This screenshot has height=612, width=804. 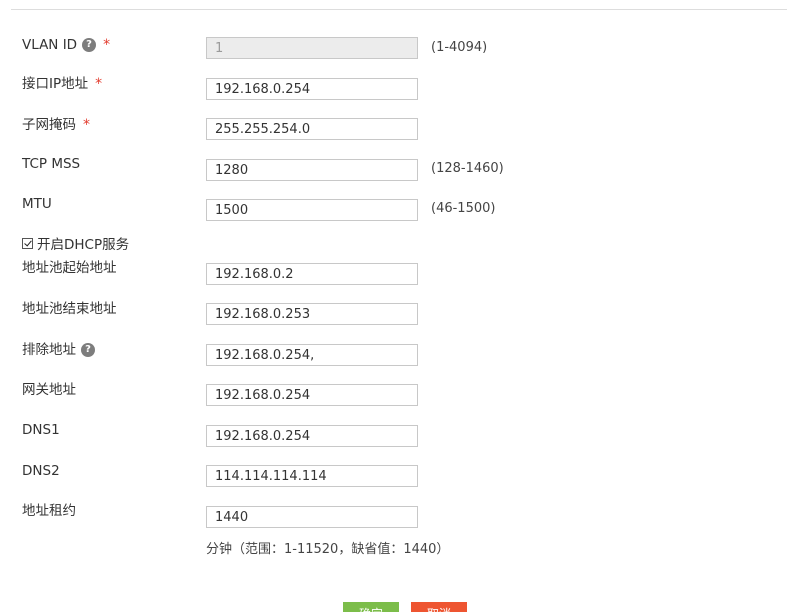 I want to click on vlan-id-range: (1-4094), so click(x=459, y=47).